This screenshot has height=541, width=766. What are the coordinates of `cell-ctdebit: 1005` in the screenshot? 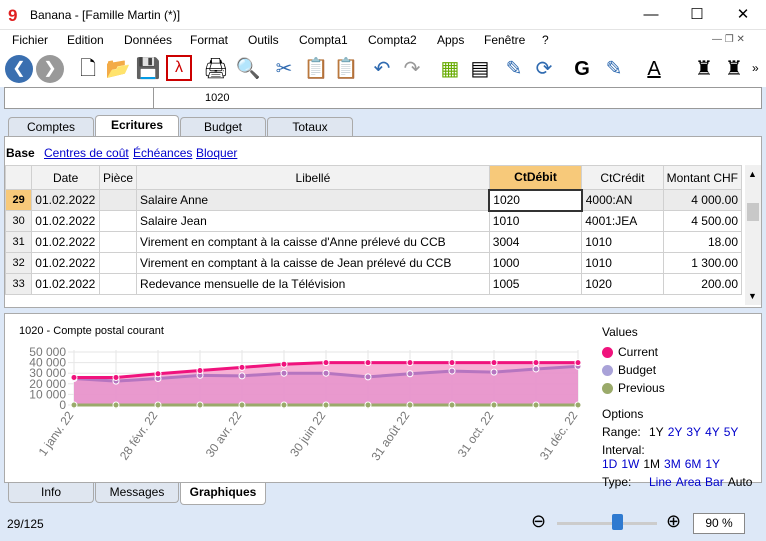 It's located at (535, 284).